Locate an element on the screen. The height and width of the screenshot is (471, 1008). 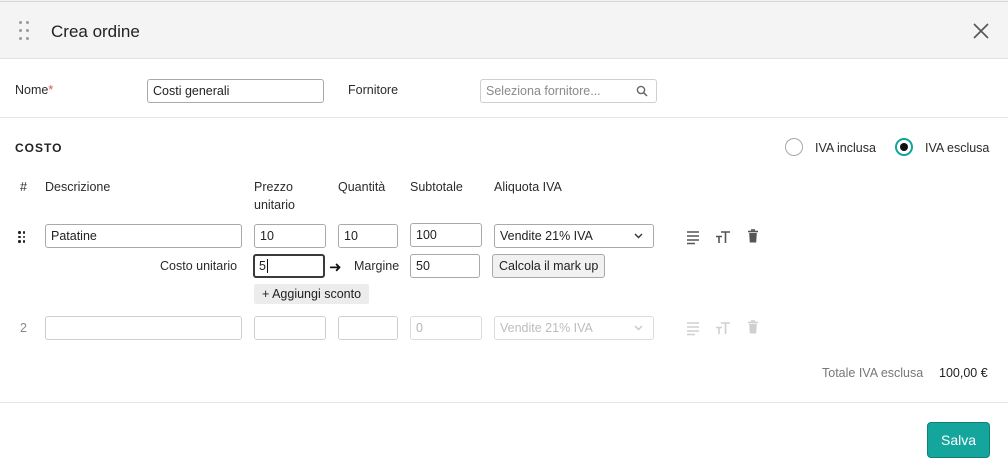
unit-cost-label: Costo unitario is located at coordinates (199, 266).